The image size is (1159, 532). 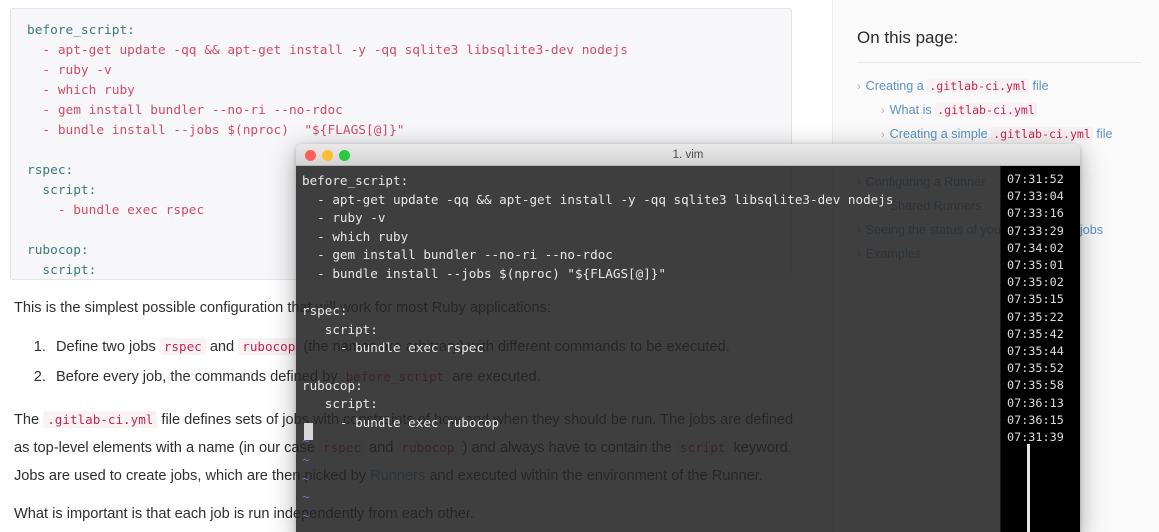 What do you see at coordinates (1035, 282) in the screenshot?
I see `timestamp-entry: 07:35:02` at bounding box center [1035, 282].